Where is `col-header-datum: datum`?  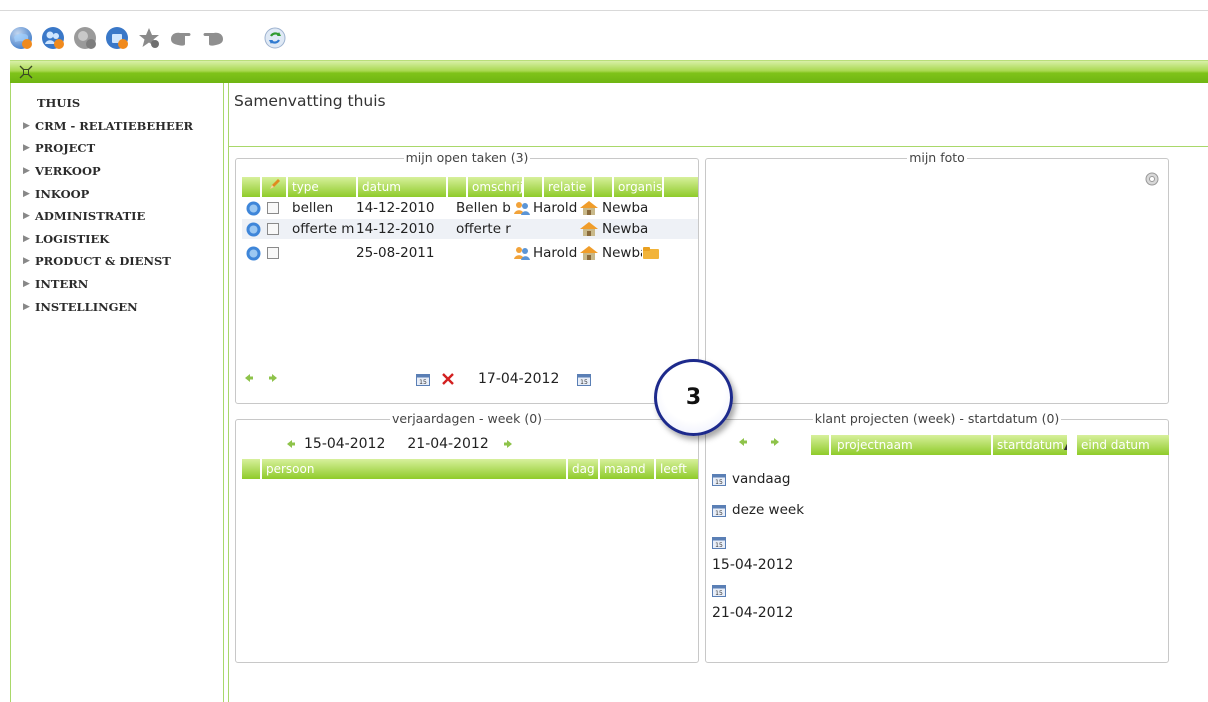
col-header-datum: datum is located at coordinates (403, 187).